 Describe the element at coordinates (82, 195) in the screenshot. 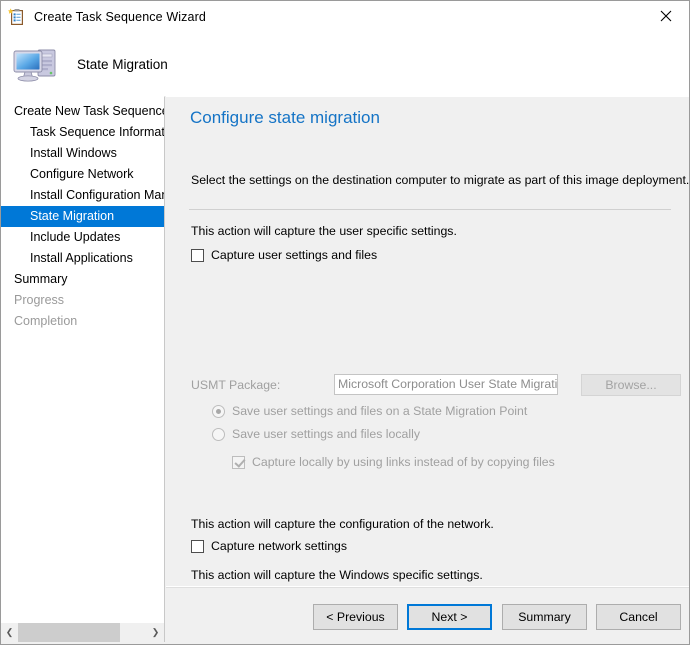

I see `sidebar-item-install-configuration-manager: Install Configuration Manager` at that location.